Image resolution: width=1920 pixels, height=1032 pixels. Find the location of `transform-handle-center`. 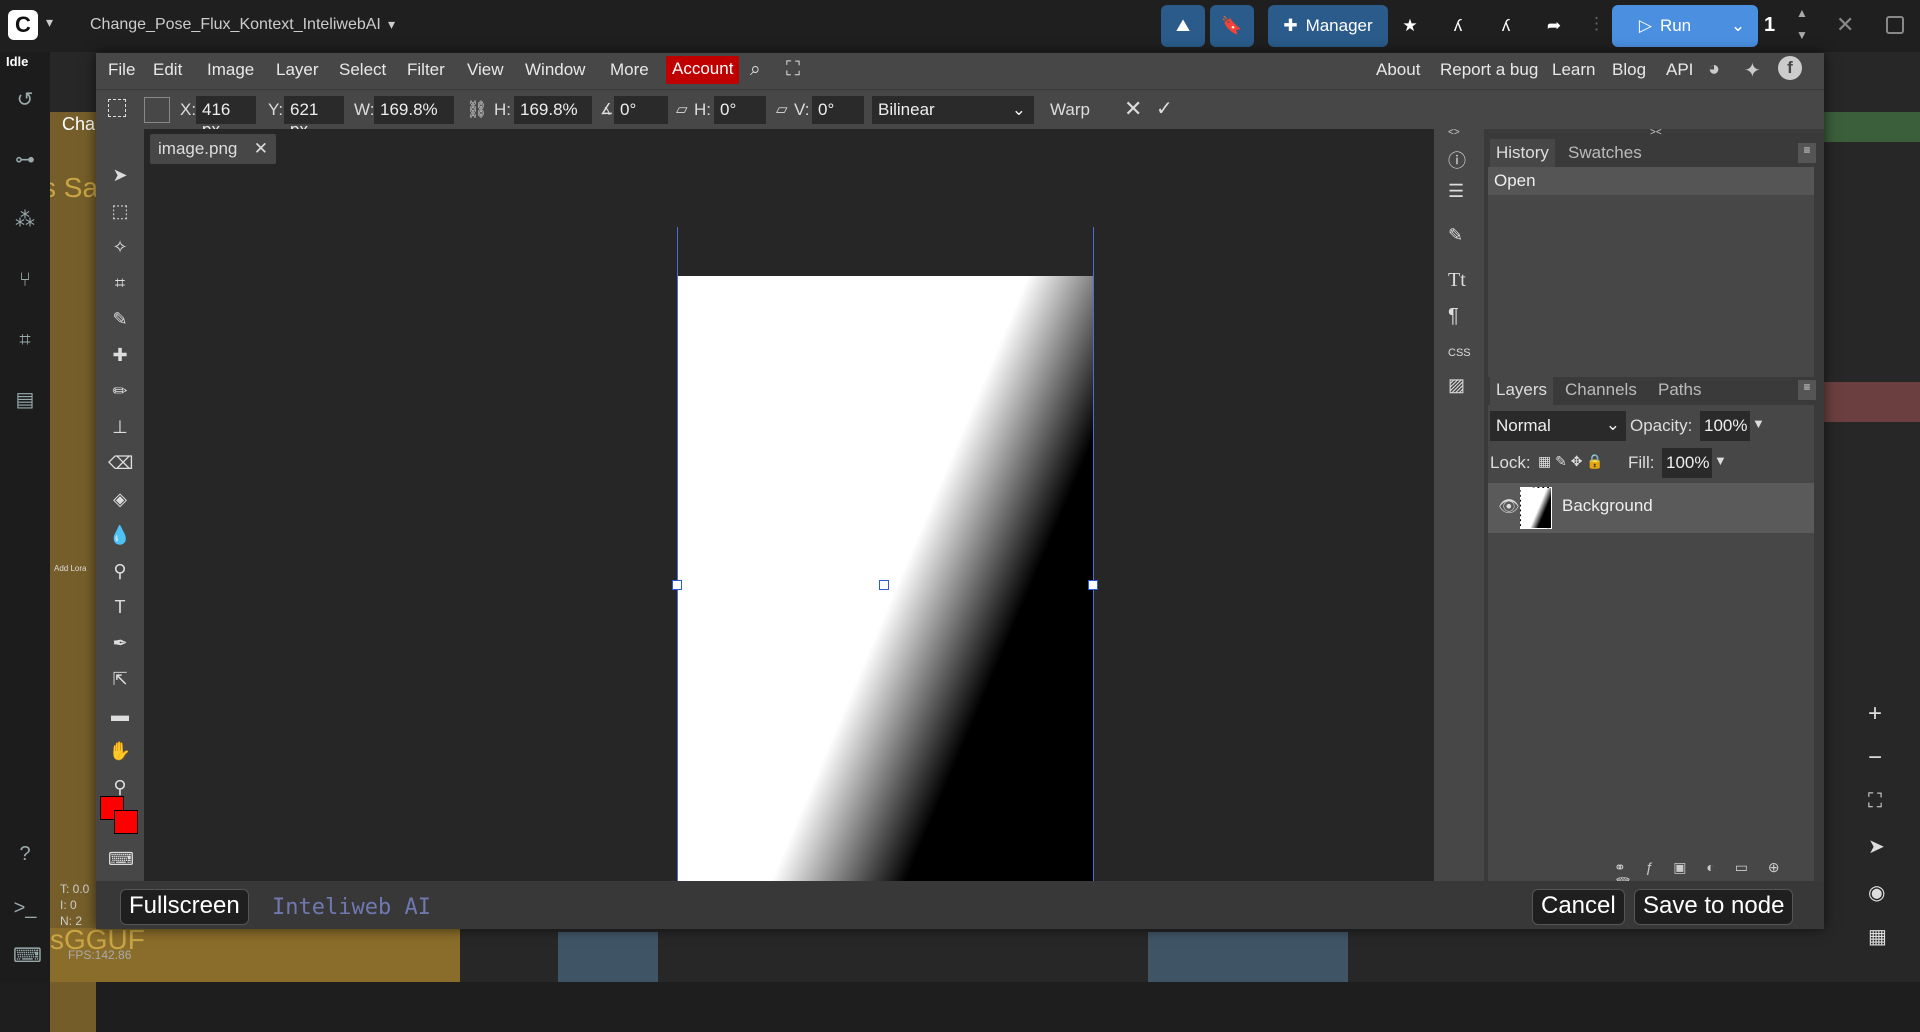

transform-handle-center is located at coordinates (884, 585).